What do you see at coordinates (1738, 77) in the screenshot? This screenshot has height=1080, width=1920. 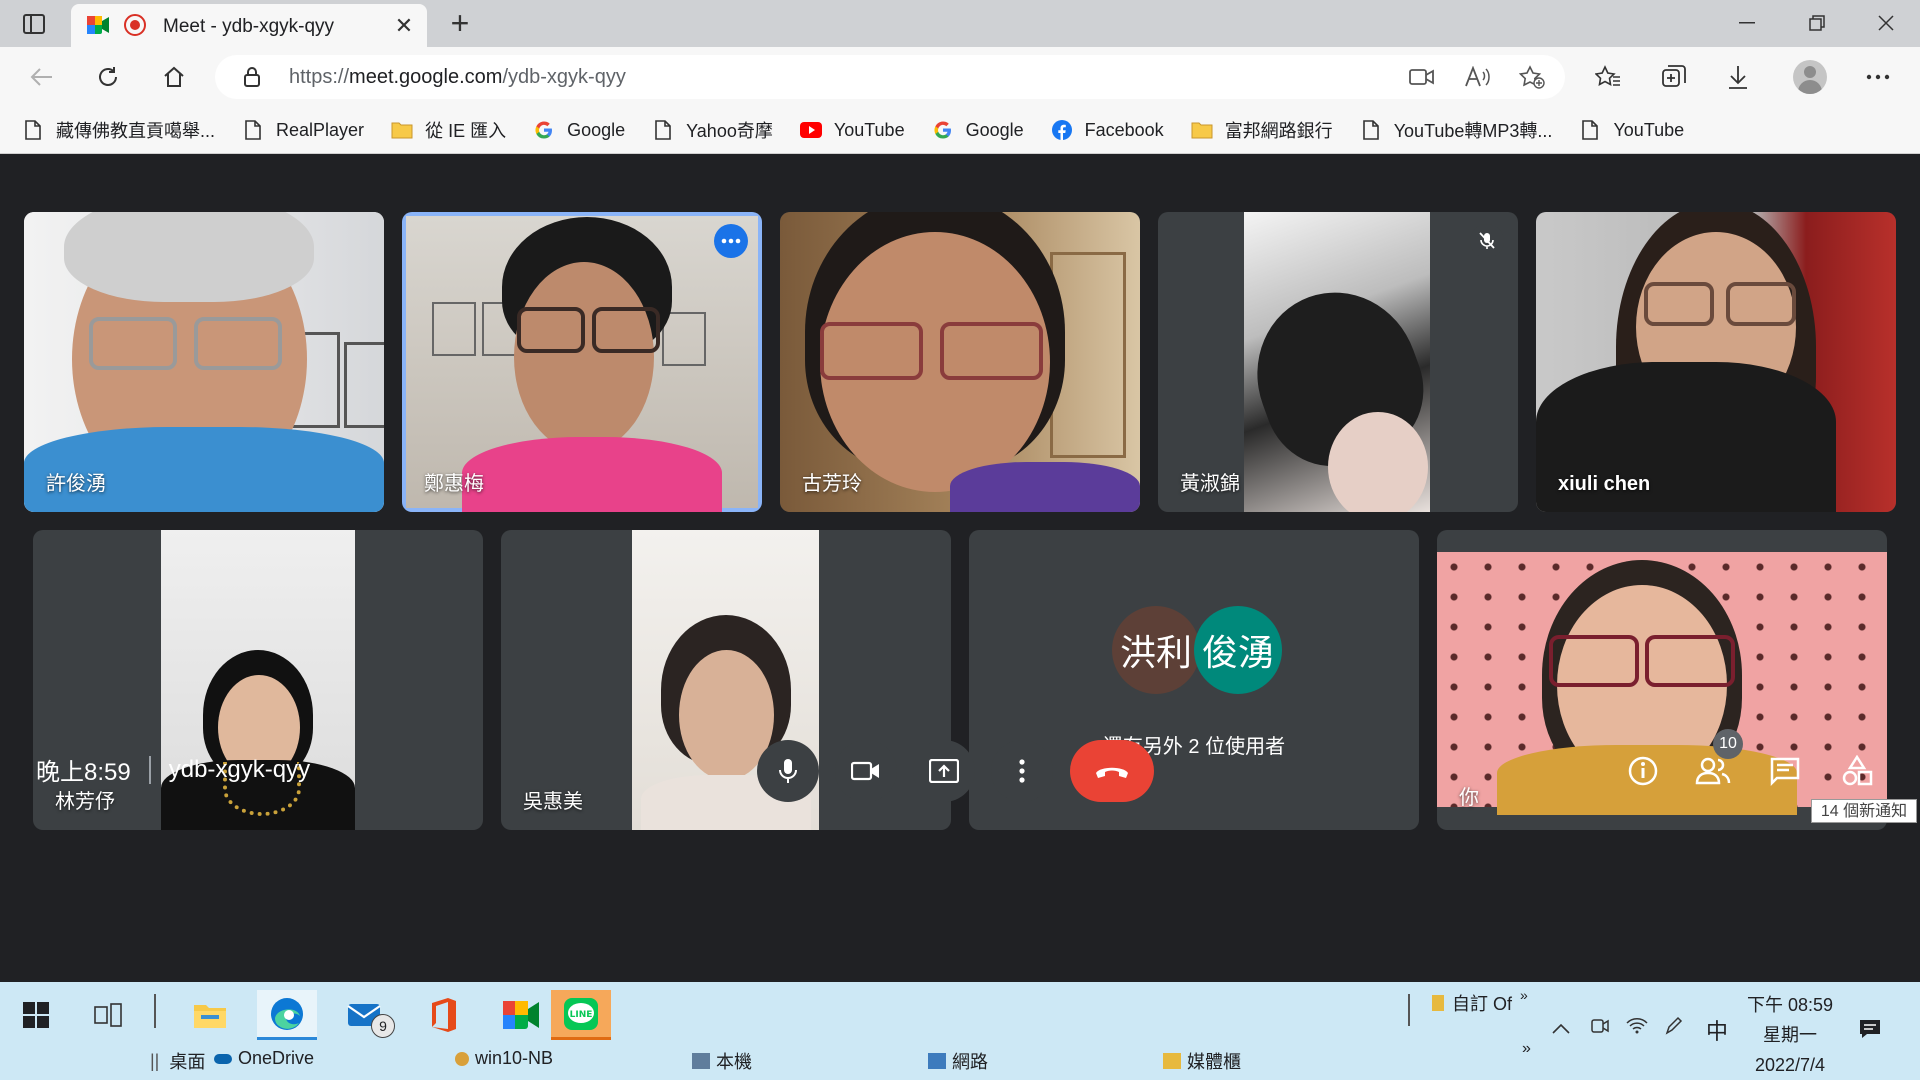 I see `downloads-icon` at bounding box center [1738, 77].